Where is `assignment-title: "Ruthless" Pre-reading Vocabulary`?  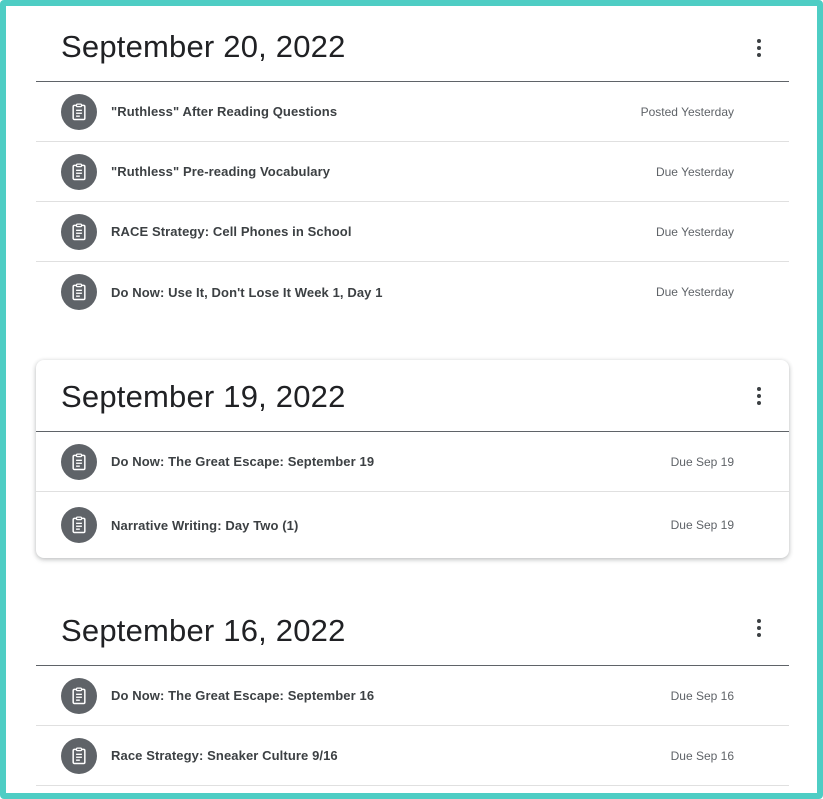 assignment-title: "Ruthless" Pre-reading Vocabulary is located at coordinates (221, 171).